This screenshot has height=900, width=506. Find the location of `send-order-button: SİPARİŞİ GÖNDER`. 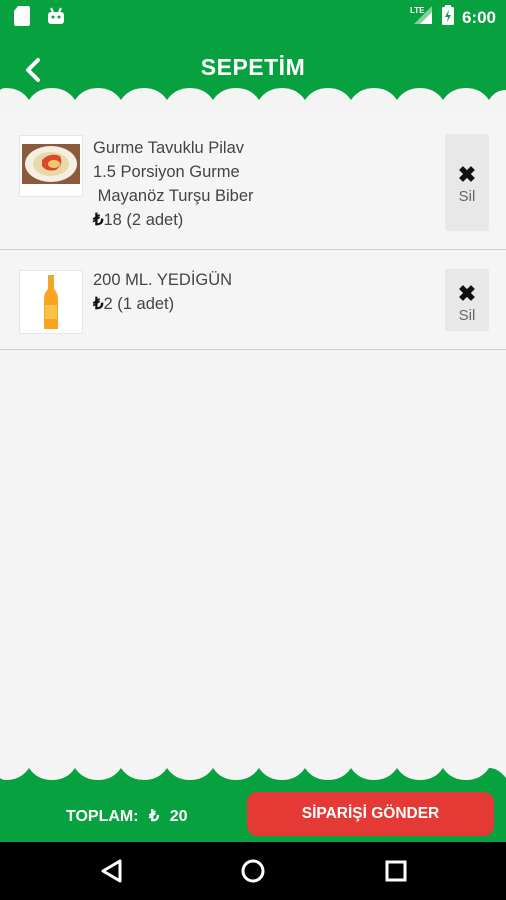

send-order-button: SİPARİŞİ GÖNDER is located at coordinates (370, 814).